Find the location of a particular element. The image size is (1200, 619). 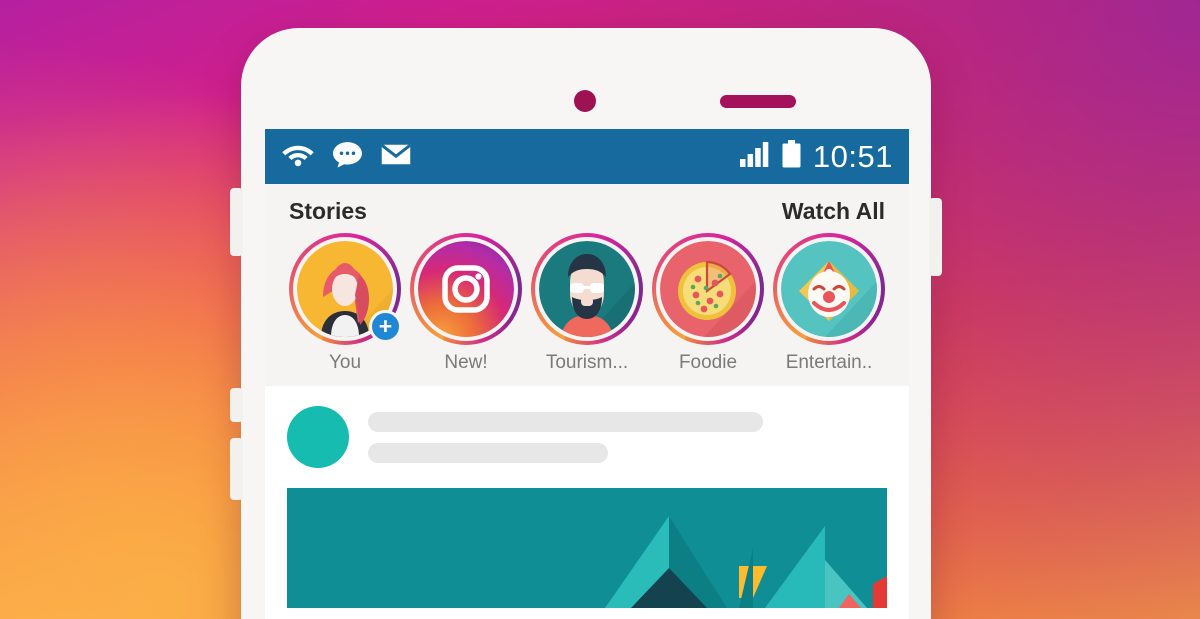

phone-power-button is located at coordinates (236, 222).